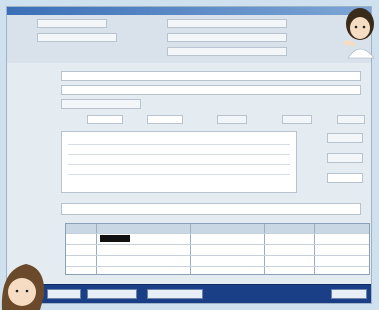  Describe the element at coordinates (179, 162) in the screenshot. I see `detail-textarea` at that location.